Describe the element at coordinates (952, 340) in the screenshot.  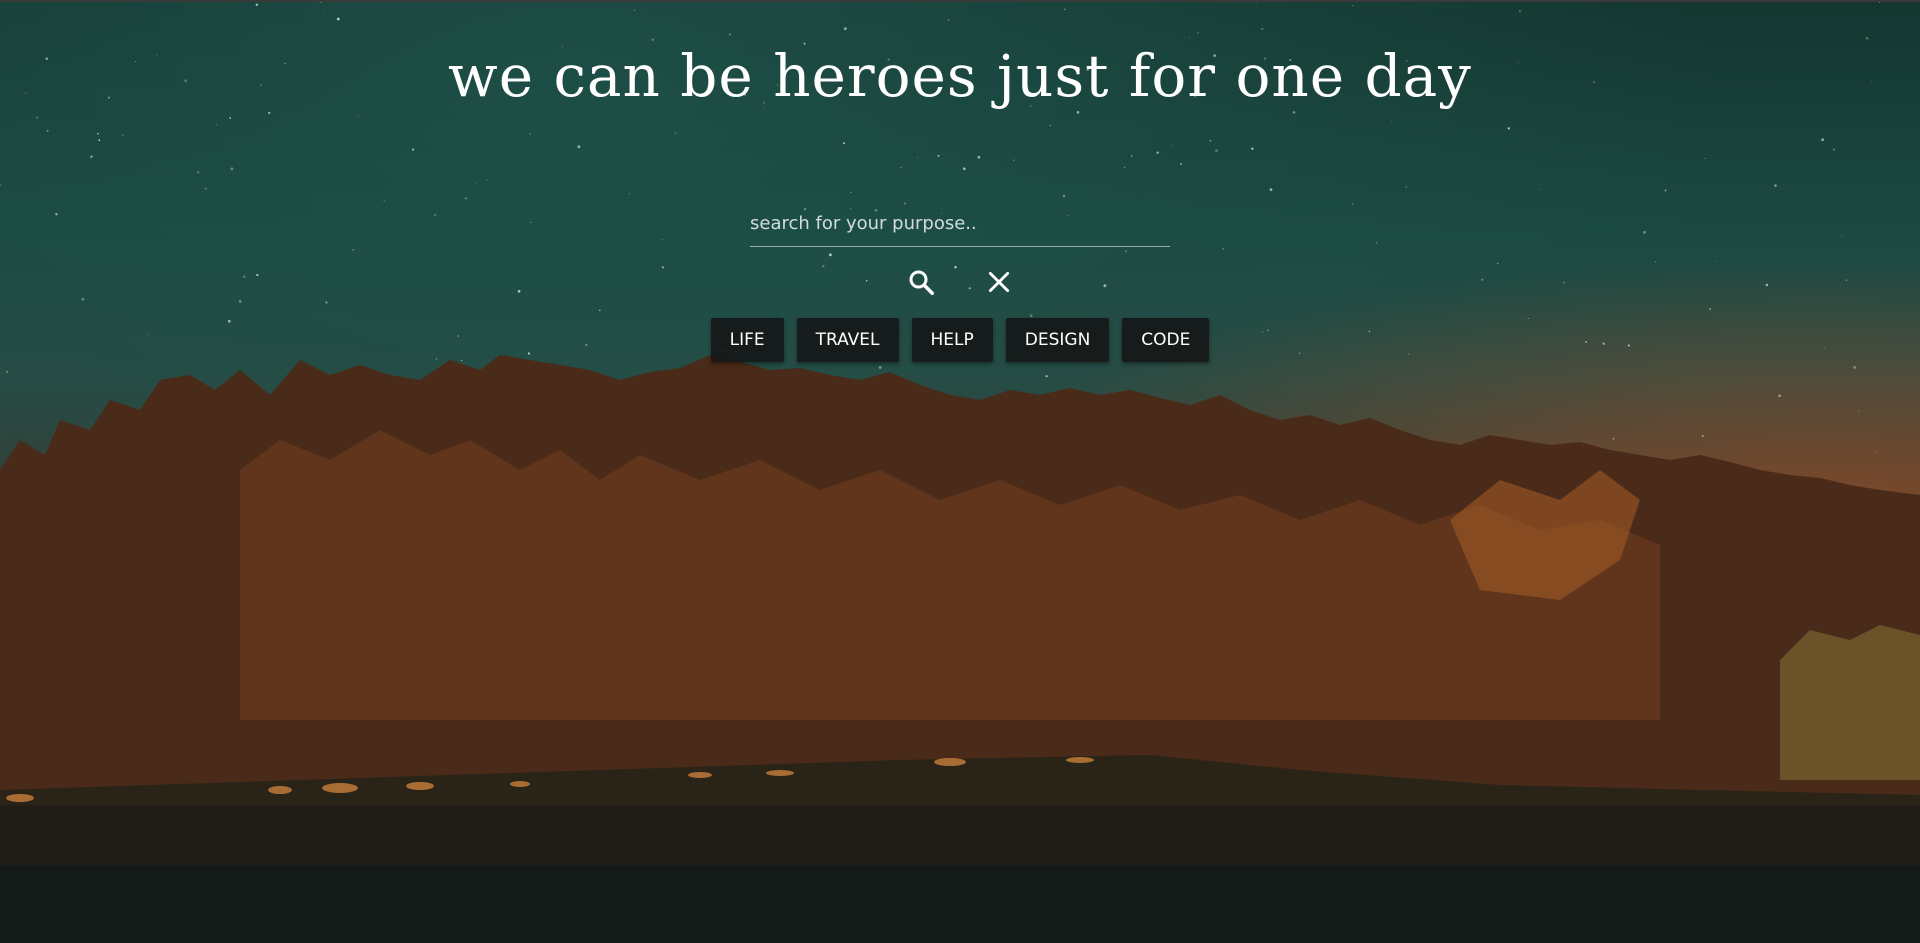
I see `category-button-help: HELP` at that location.